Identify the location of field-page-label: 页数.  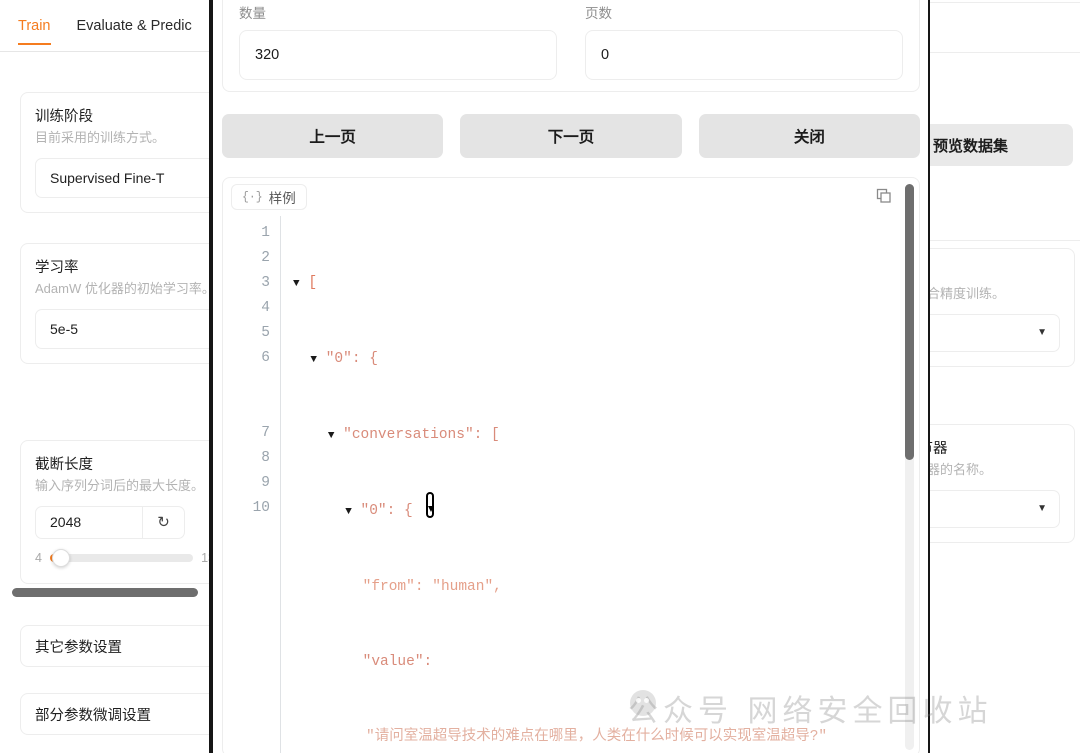
(598, 13).